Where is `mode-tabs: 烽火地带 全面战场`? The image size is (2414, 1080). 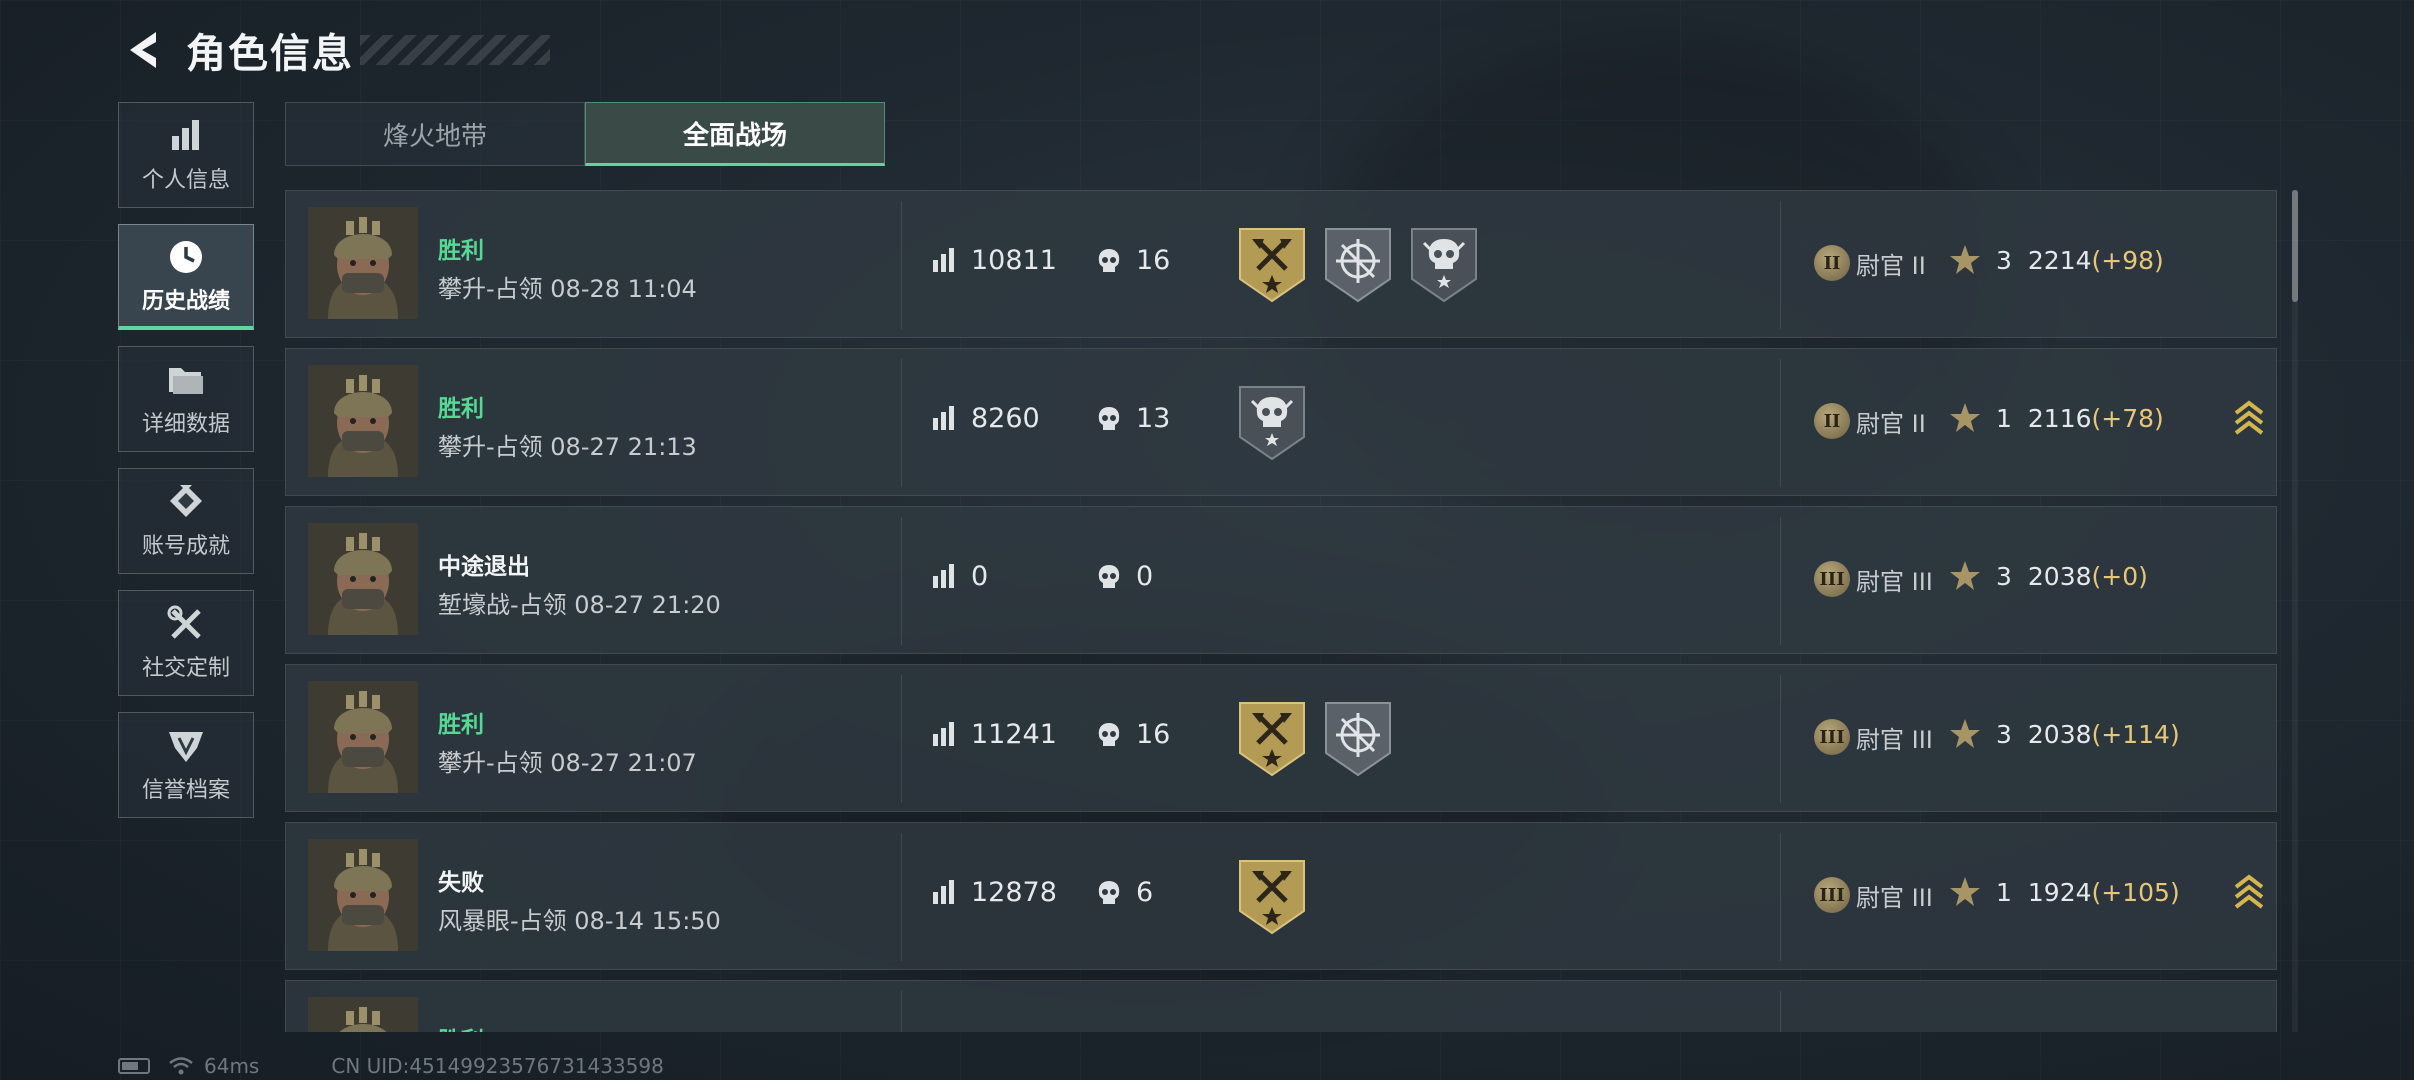 mode-tabs: 烽火地带 全面战场 is located at coordinates (585, 134).